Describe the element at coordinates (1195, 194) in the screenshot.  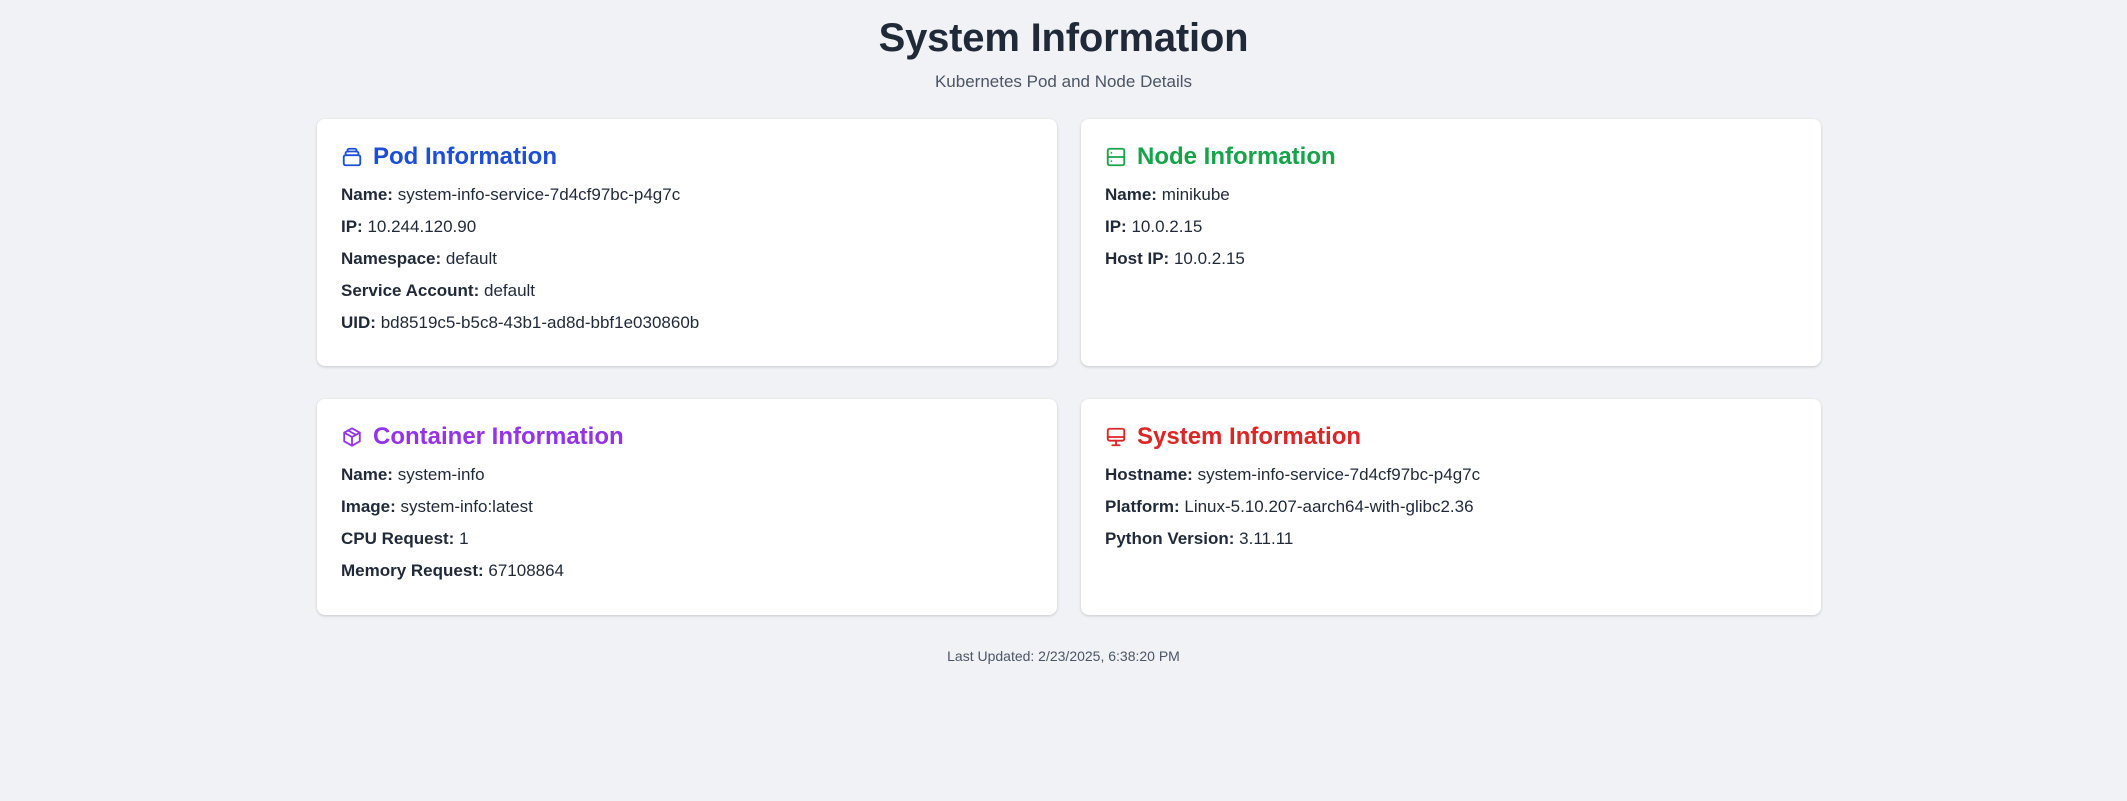
I see `node-name-value: minikube` at that location.